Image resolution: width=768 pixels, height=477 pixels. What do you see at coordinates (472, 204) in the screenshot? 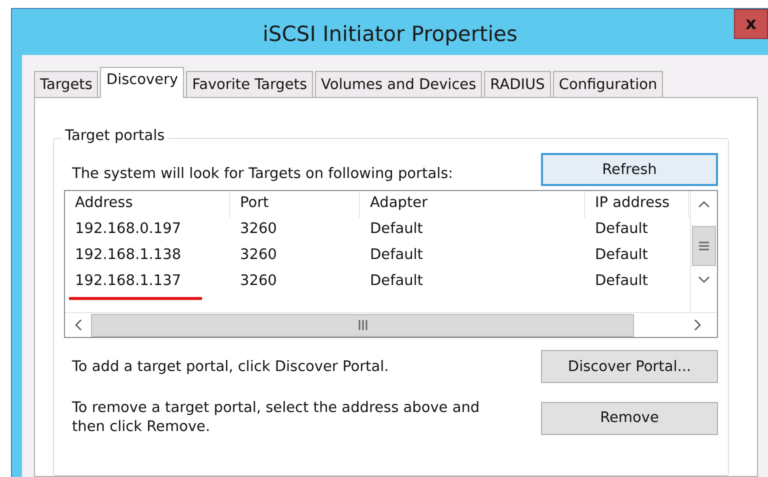
I see `column-header: Adapter` at bounding box center [472, 204].